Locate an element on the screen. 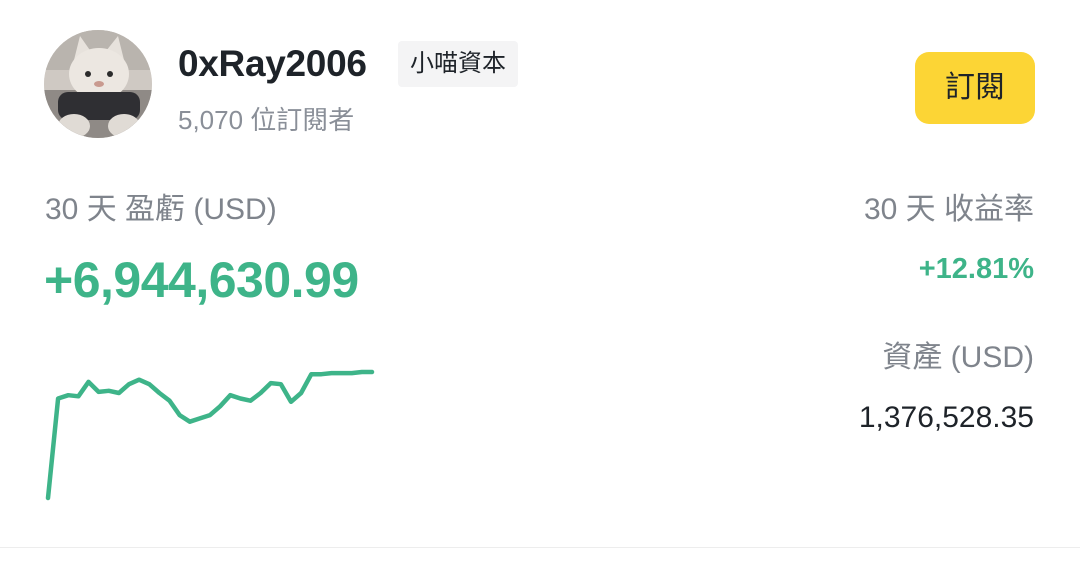 Image resolution: width=1080 pixels, height=569 pixels. cat-plush-avatar-icon is located at coordinates (98, 84).